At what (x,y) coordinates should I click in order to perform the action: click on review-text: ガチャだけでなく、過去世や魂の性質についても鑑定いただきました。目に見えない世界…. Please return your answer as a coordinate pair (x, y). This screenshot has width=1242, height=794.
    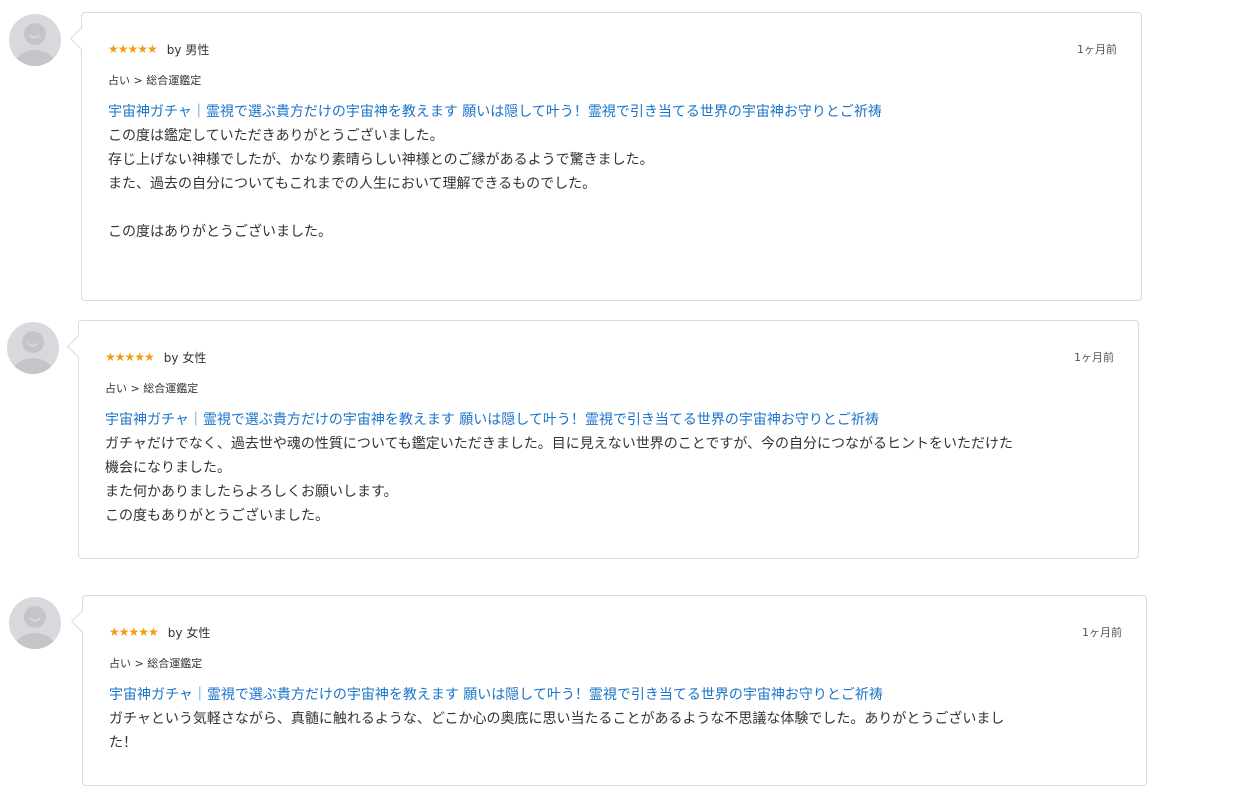
    Looking at the image, I should click on (559, 480).